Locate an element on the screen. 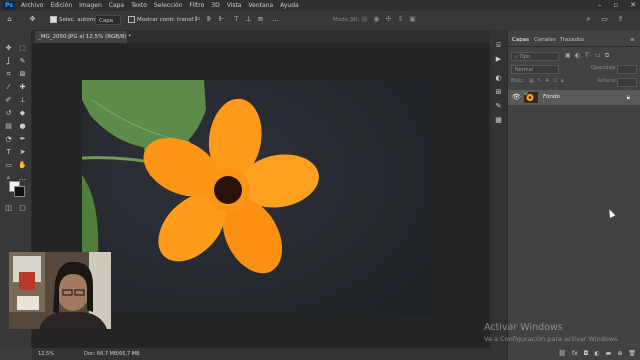  show-transform-checkbox: Mostrar contr. transf. is located at coordinates (161, 20).